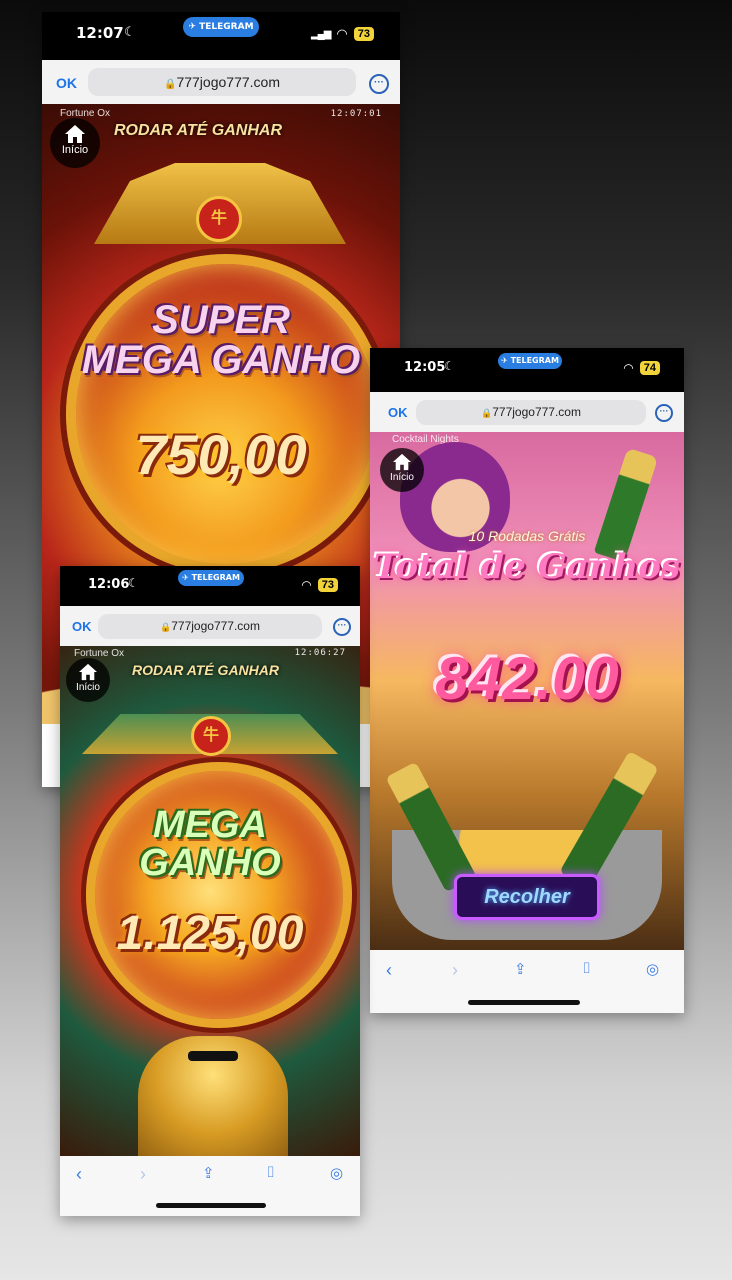  What do you see at coordinates (210, 825) in the screenshot?
I see `win-title-line1: MEGA` at bounding box center [210, 825].